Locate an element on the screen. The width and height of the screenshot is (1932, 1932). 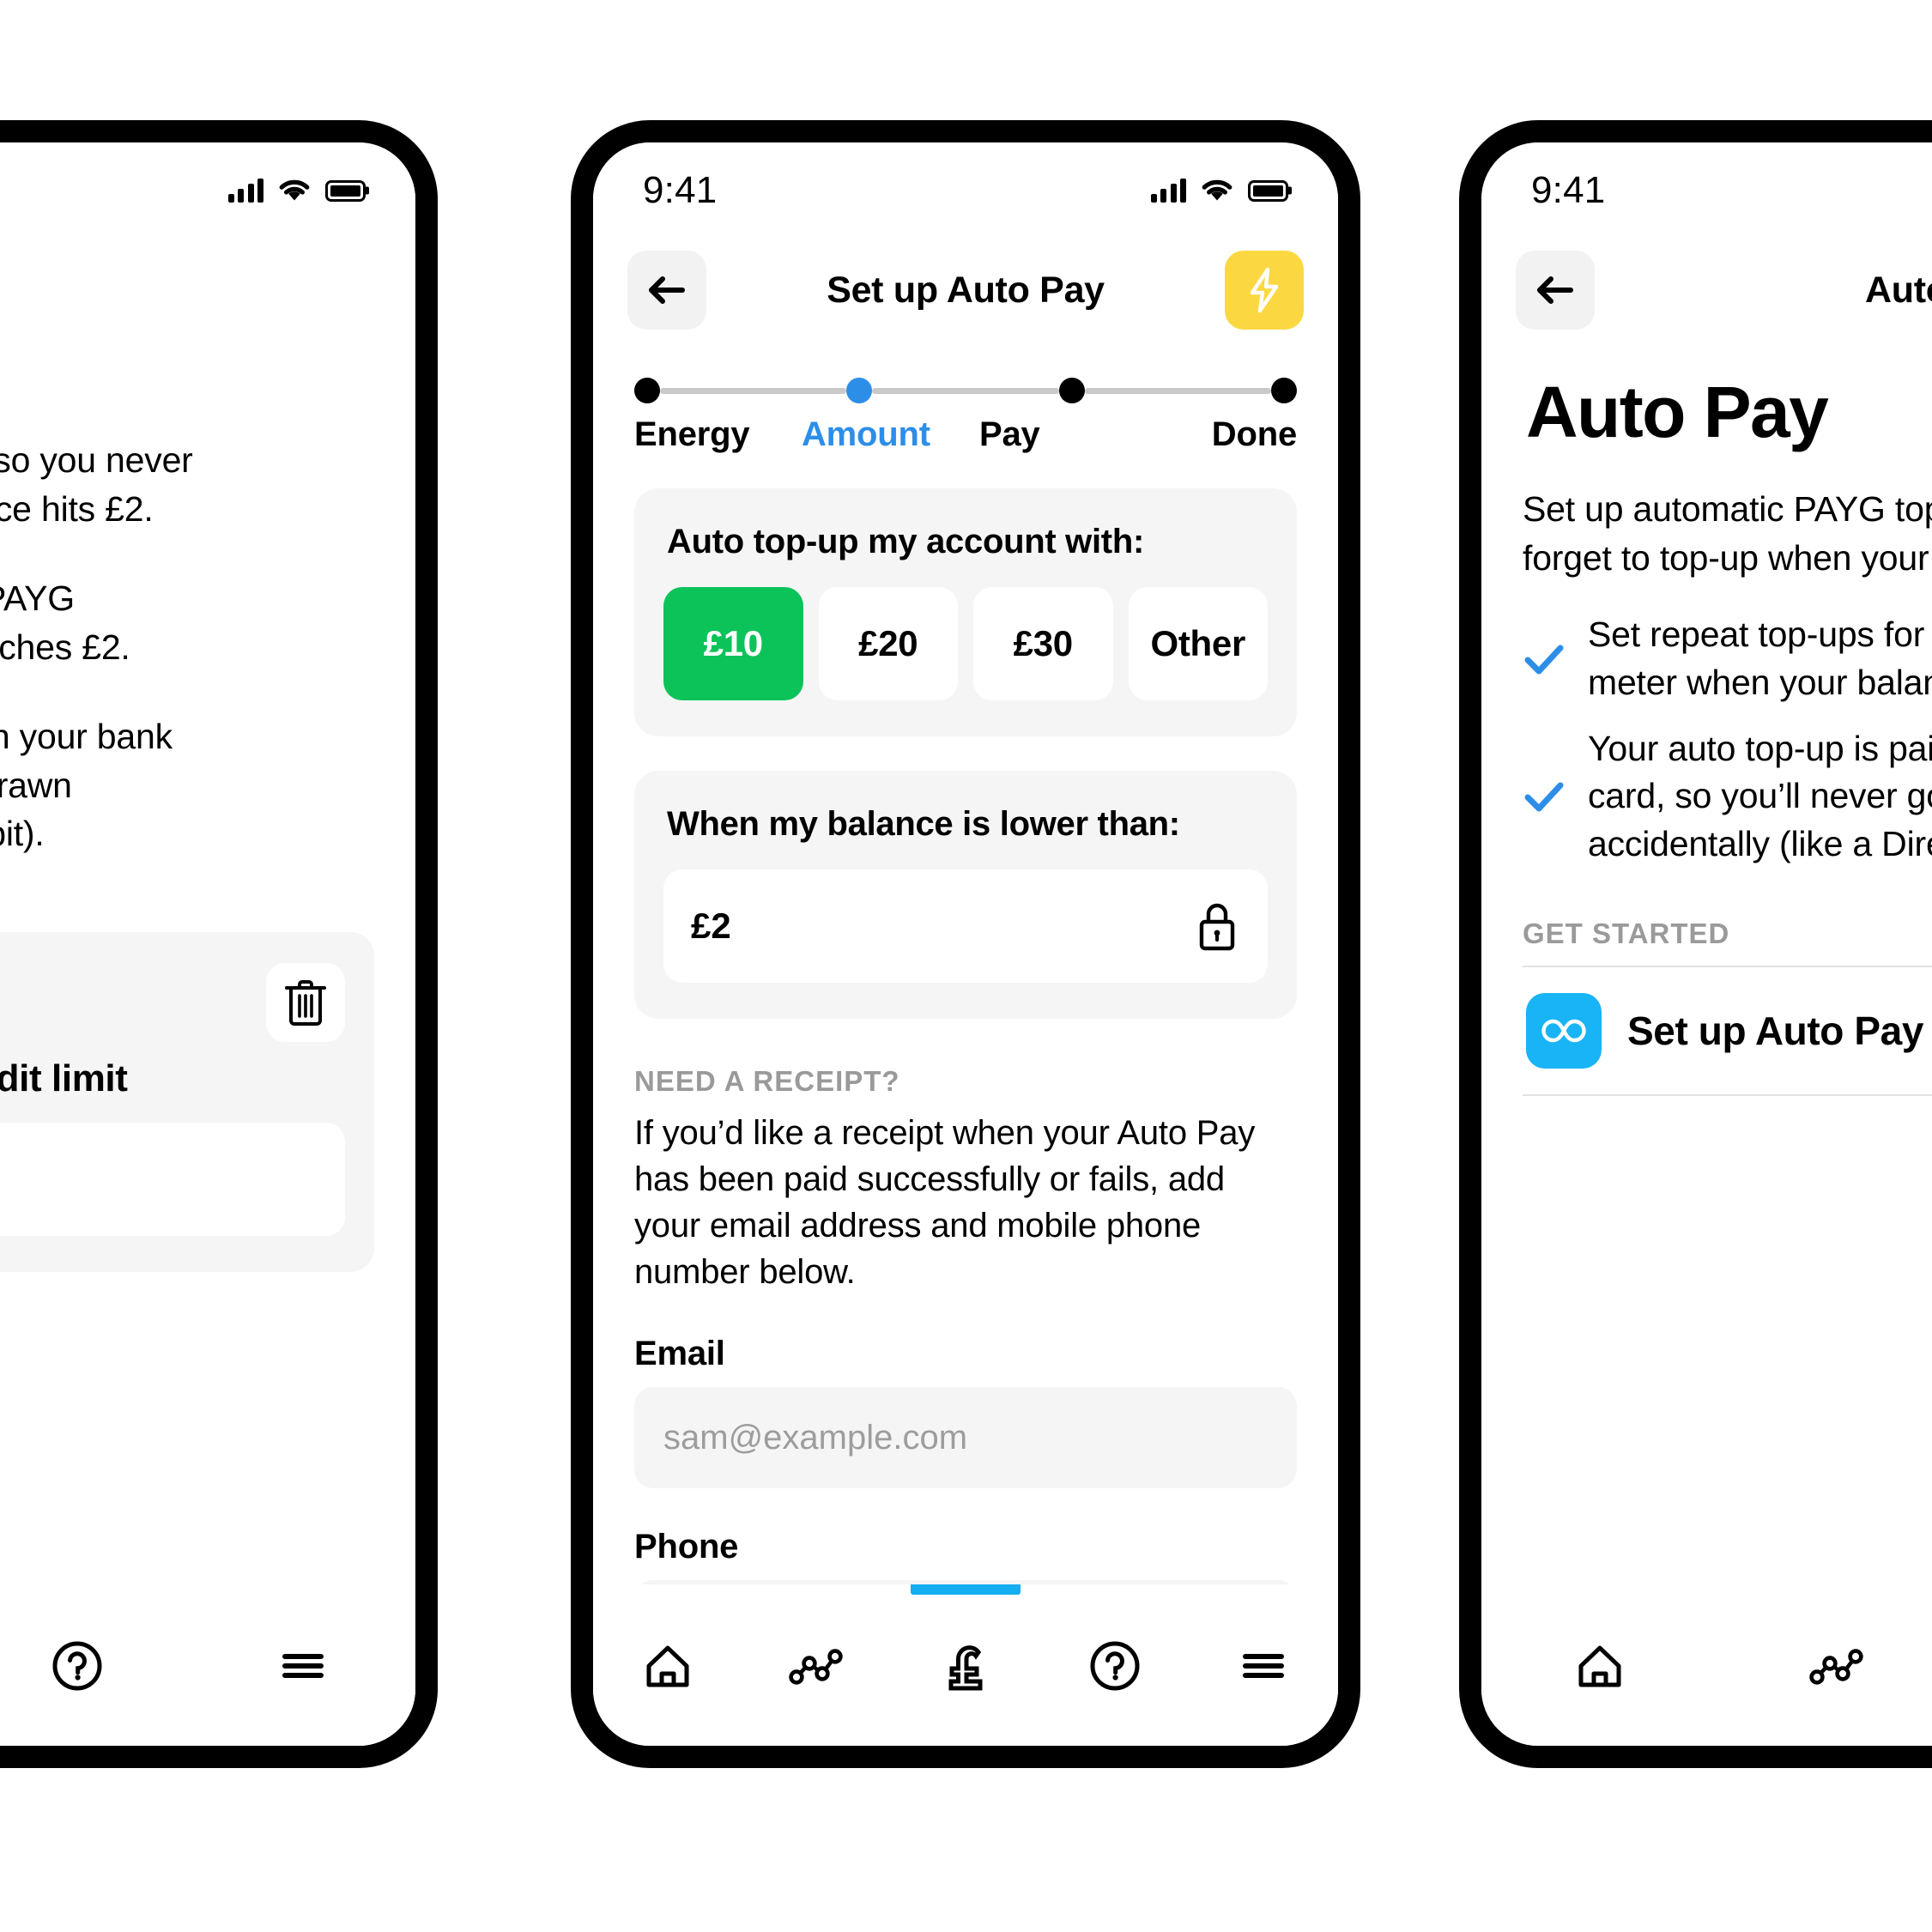
amount-options: £10 £20 £30 Other is located at coordinates (965, 643).